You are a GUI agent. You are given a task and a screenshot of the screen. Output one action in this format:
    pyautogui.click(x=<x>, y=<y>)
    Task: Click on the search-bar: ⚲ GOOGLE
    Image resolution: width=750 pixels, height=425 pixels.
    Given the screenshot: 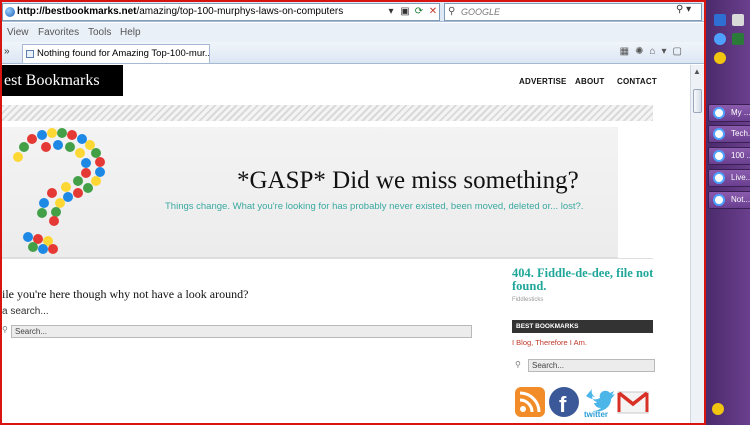 What is the action you would take?
    pyautogui.click(x=573, y=12)
    